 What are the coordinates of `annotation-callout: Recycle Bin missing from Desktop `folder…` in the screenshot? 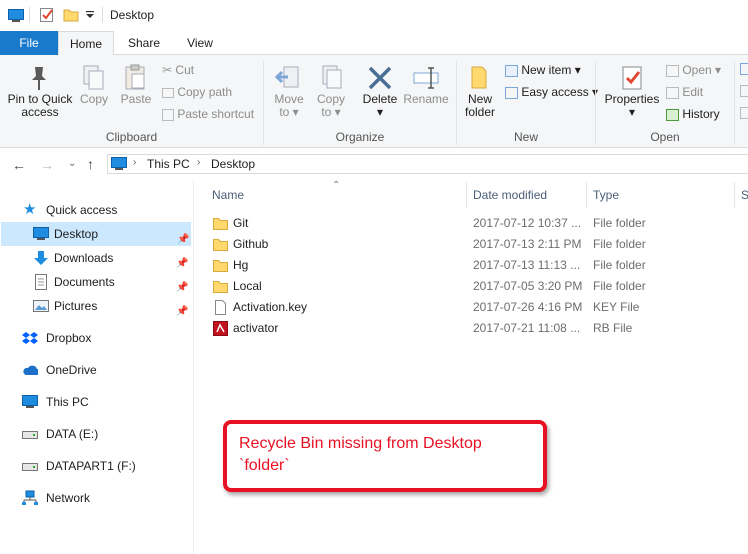 It's located at (385, 456).